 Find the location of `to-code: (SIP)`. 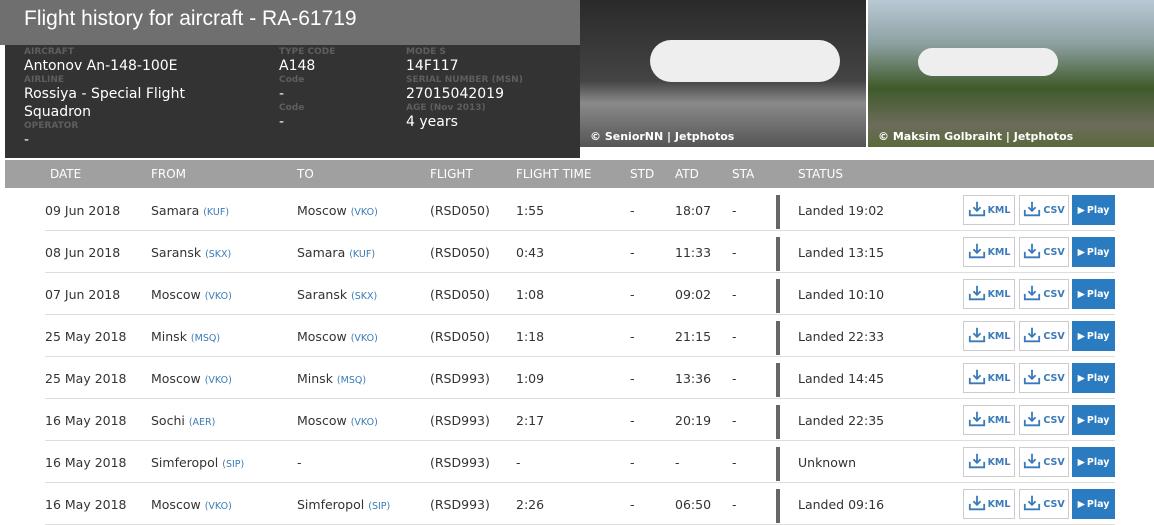

to-code: (SIP) is located at coordinates (379, 506).